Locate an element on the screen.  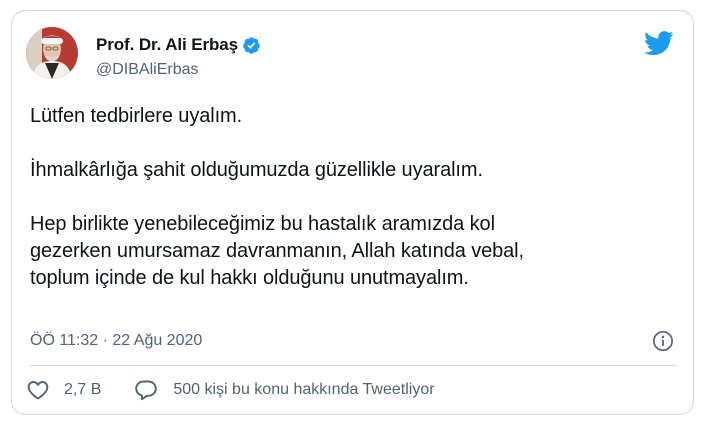
heart-icon is located at coordinates (38, 390).